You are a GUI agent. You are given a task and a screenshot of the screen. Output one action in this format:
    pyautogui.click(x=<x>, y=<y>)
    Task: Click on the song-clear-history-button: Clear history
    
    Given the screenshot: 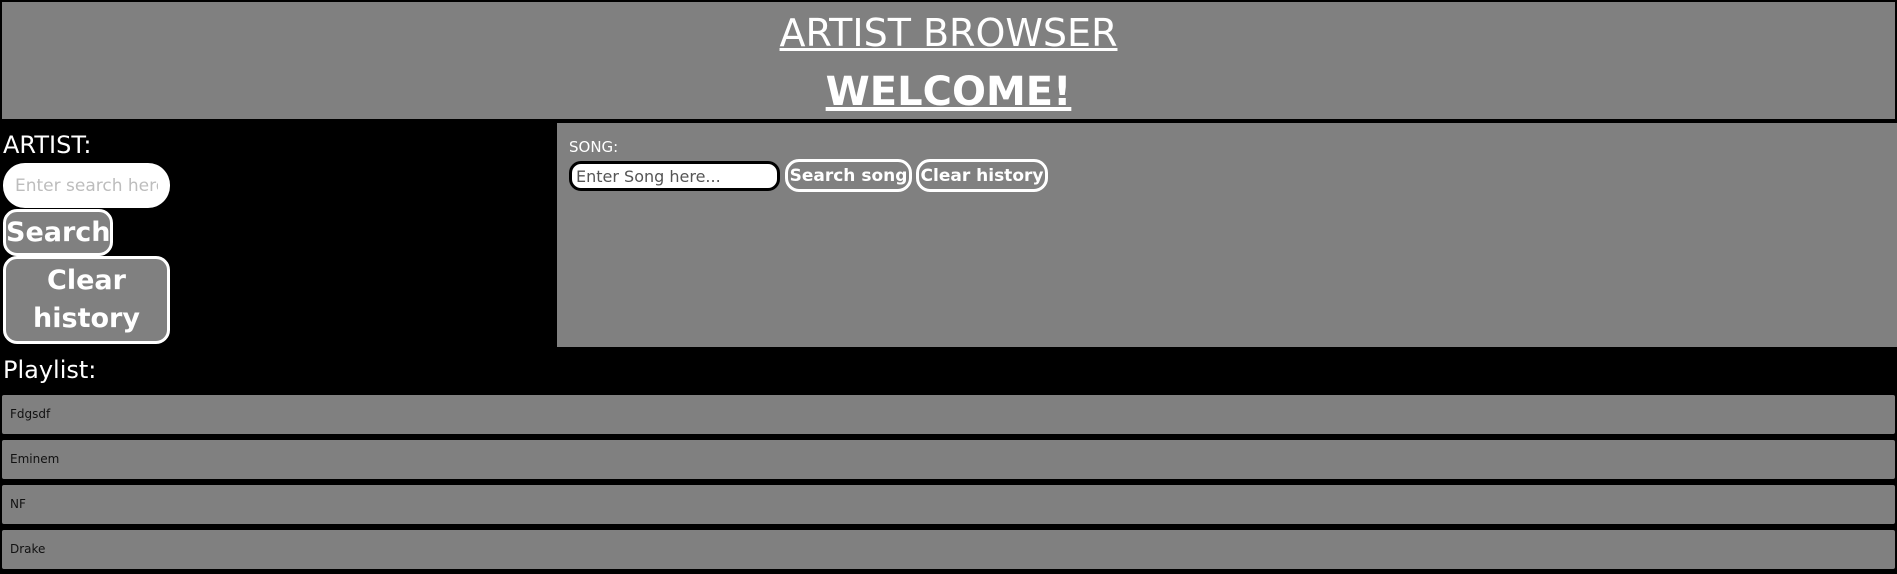 What is the action you would take?
    pyautogui.click(x=982, y=175)
    